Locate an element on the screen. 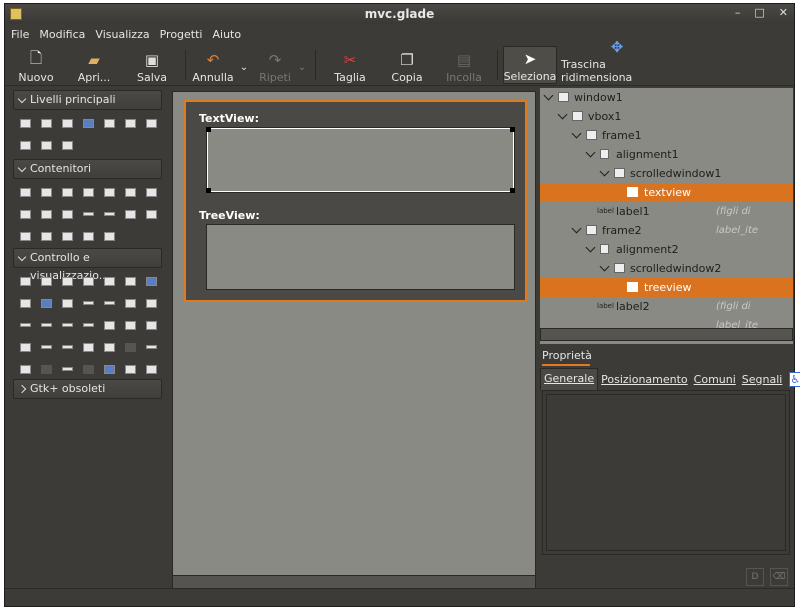  treeview-frame-label: TreeView: is located at coordinates (229, 215).